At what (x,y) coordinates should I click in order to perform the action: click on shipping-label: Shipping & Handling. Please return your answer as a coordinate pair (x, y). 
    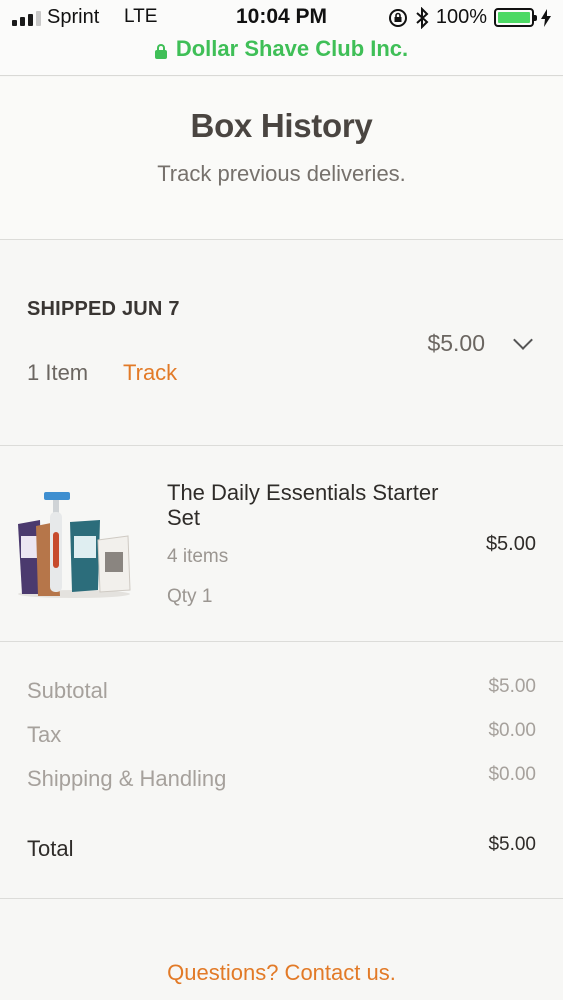
    Looking at the image, I should click on (127, 778).